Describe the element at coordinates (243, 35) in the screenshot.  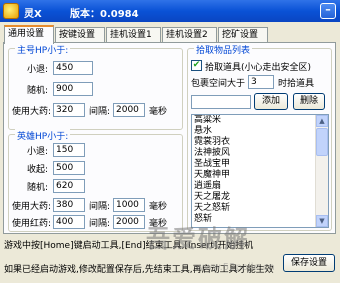
I see `tab-mining: 挖矿设置` at that location.